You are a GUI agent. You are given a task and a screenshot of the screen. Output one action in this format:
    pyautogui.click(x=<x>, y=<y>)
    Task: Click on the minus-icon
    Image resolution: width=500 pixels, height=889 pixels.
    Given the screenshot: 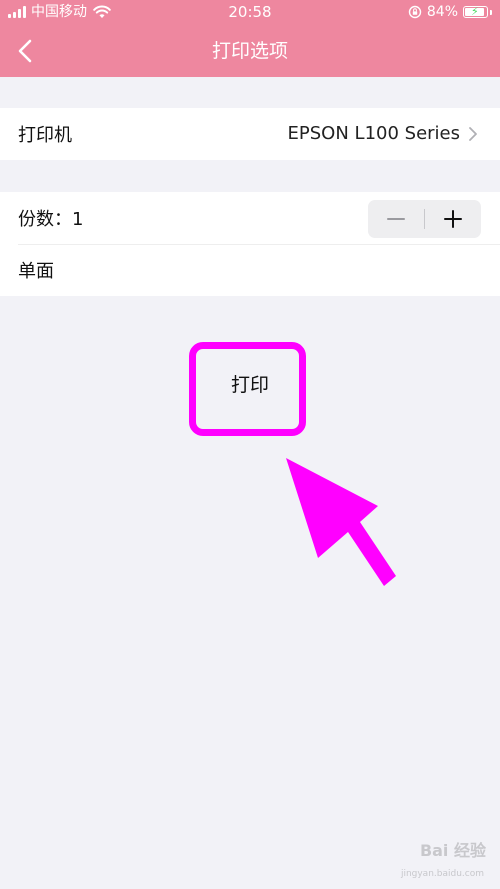 What is the action you would take?
    pyautogui.click(x=396, y=219)
    